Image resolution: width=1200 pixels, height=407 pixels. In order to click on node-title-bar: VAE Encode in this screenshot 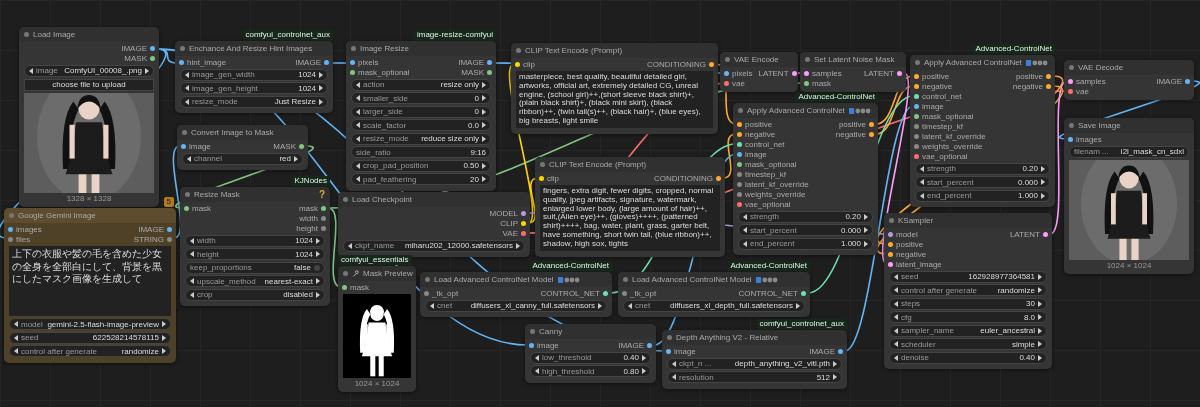, I will do `click(759, 59)`.